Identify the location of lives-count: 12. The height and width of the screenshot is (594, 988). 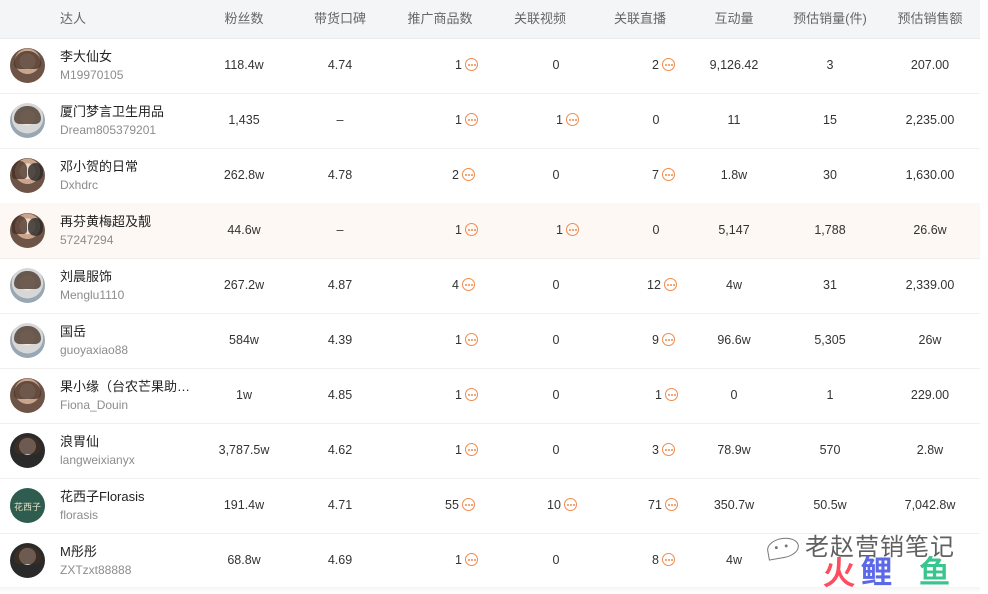
(662, 285).